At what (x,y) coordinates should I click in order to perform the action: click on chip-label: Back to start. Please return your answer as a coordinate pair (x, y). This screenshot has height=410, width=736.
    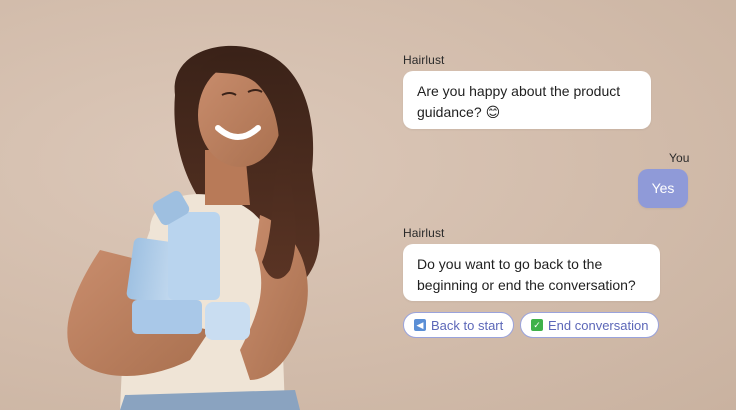
    Looking at the image, I should click on (467, 325).